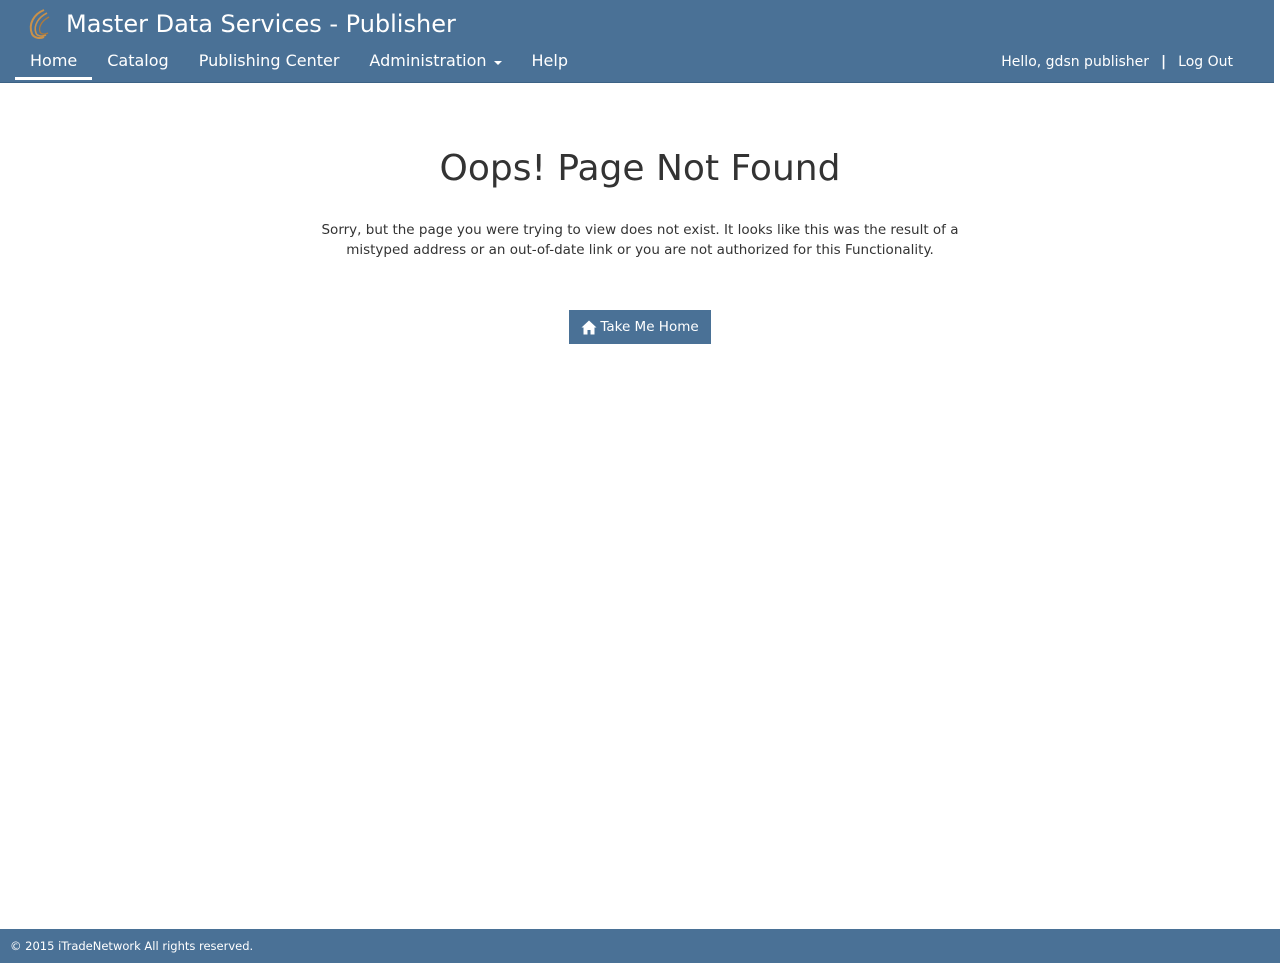  I want to click on nav-item-label: Publishing Center, so click(269, 60).